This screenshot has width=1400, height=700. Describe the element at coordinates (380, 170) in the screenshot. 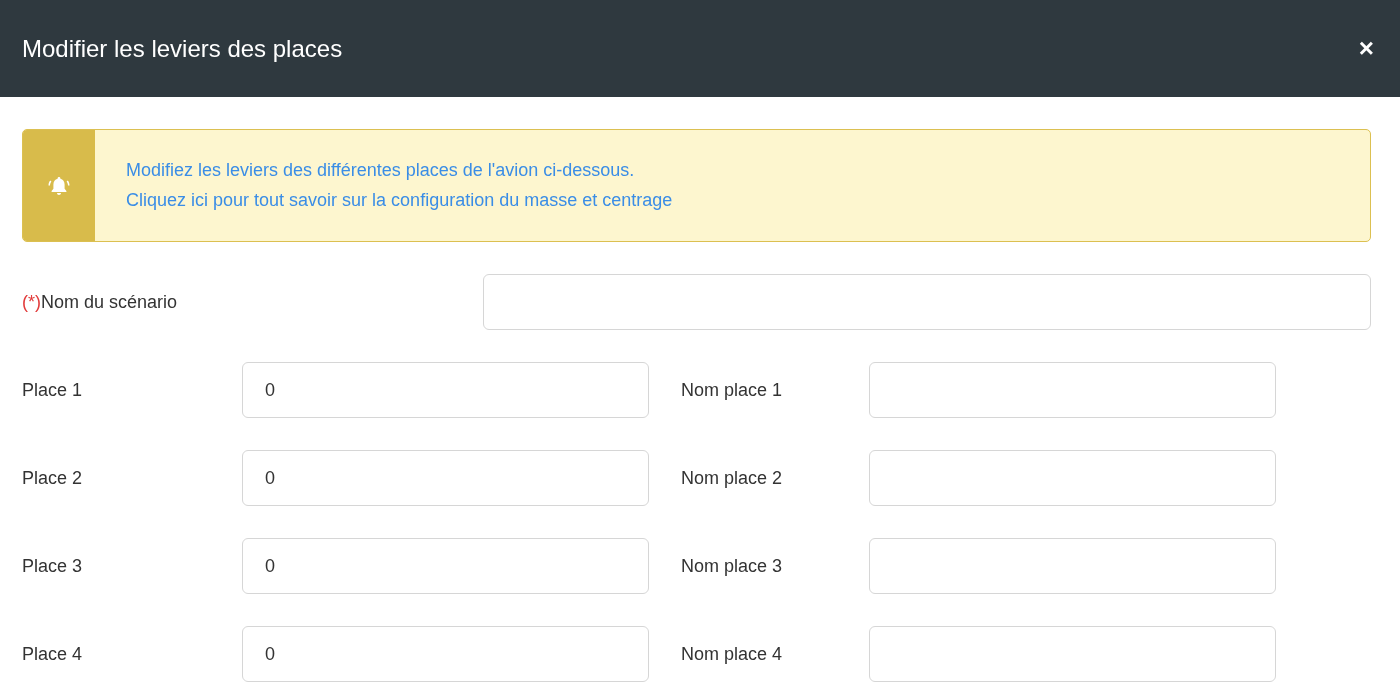

I see `alert-message: Modifiez les leviers des différentes places de l'avion ci-dessous.` at that location.